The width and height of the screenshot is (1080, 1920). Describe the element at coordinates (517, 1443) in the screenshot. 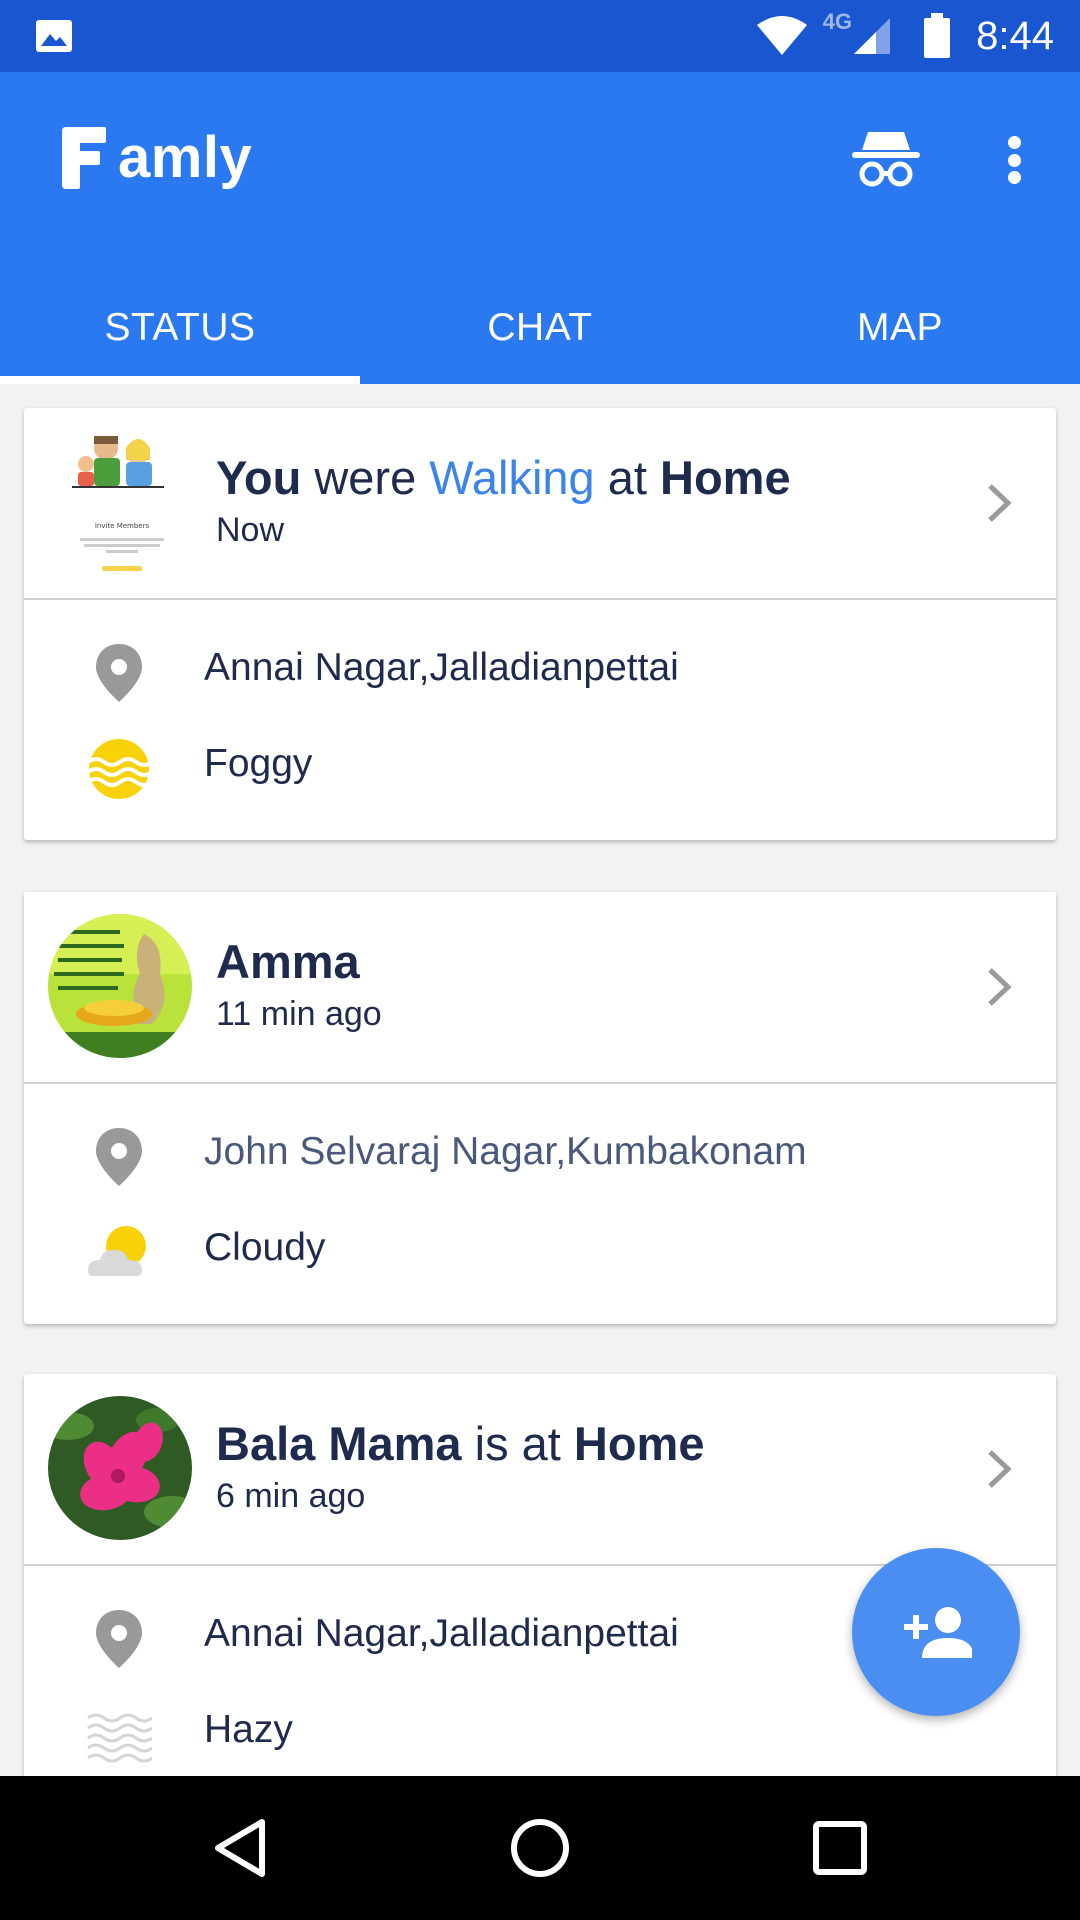

I see `status-verb: is at` at that location.